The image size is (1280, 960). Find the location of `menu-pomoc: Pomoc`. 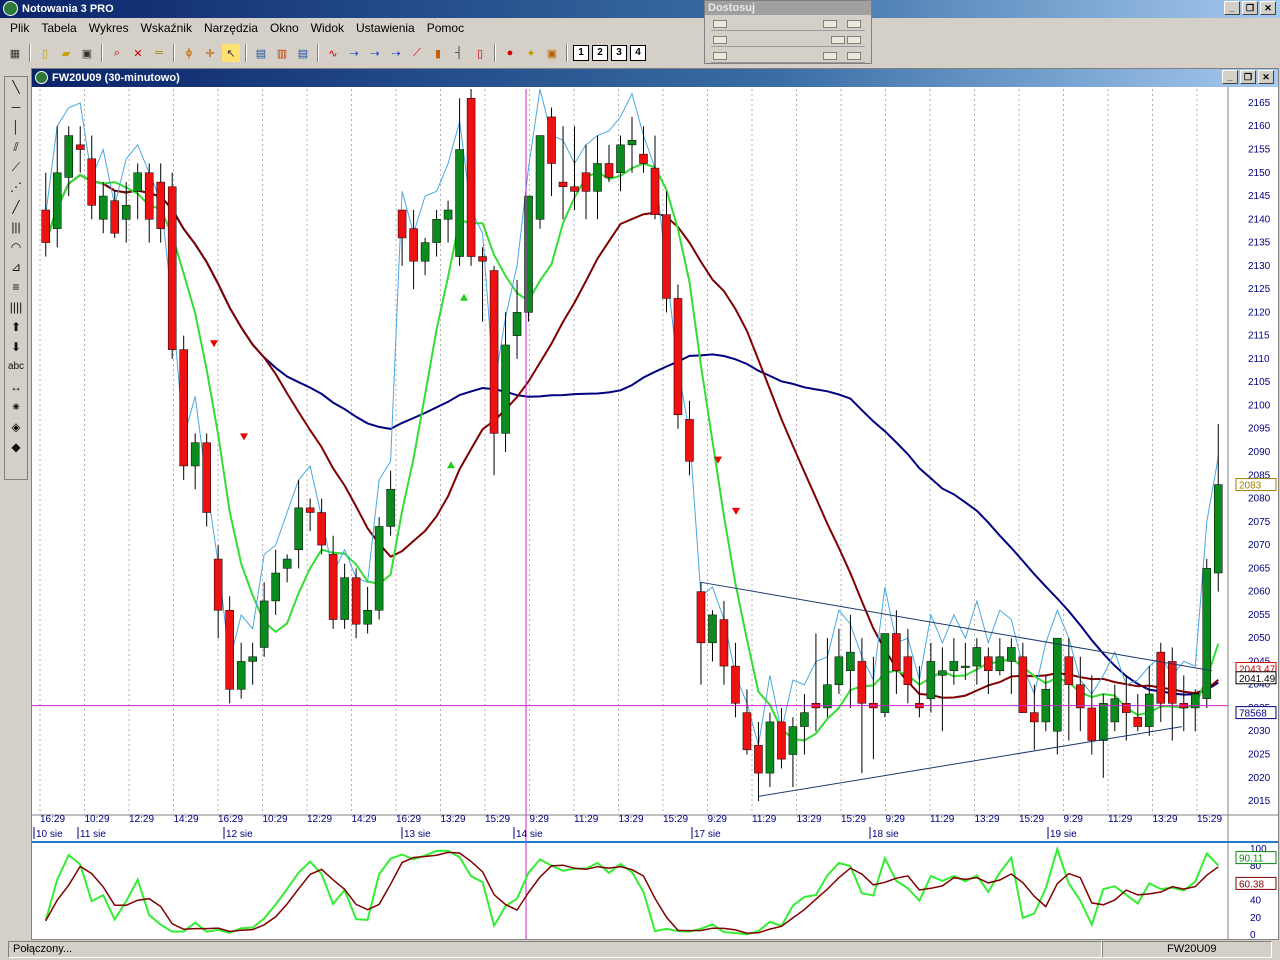

menu-pomoc: Pomoc is located at coordinates (445, 28).